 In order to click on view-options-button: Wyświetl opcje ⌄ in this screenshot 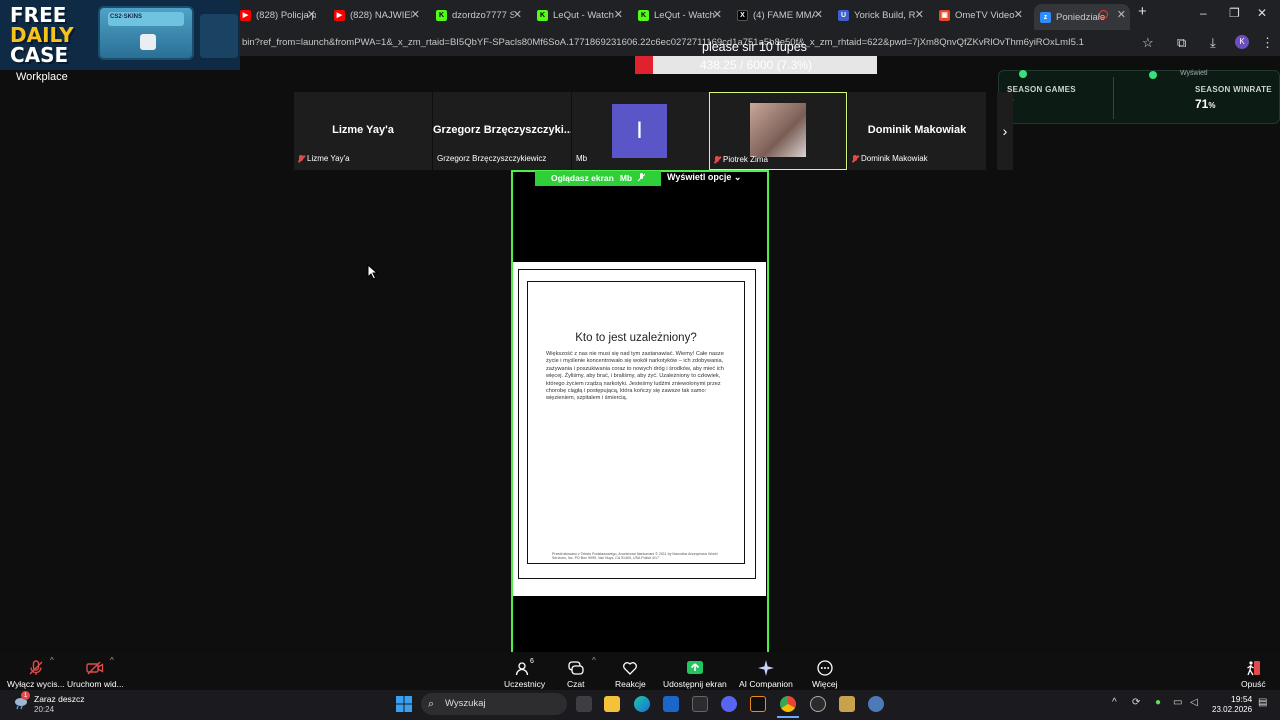, I will do `click(704, 177)`.